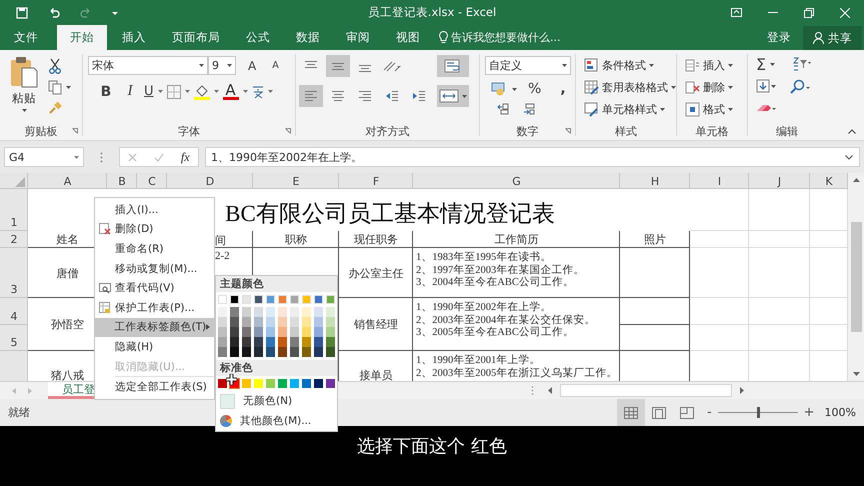  I want to click on splitter-icon, so click(532, 390).